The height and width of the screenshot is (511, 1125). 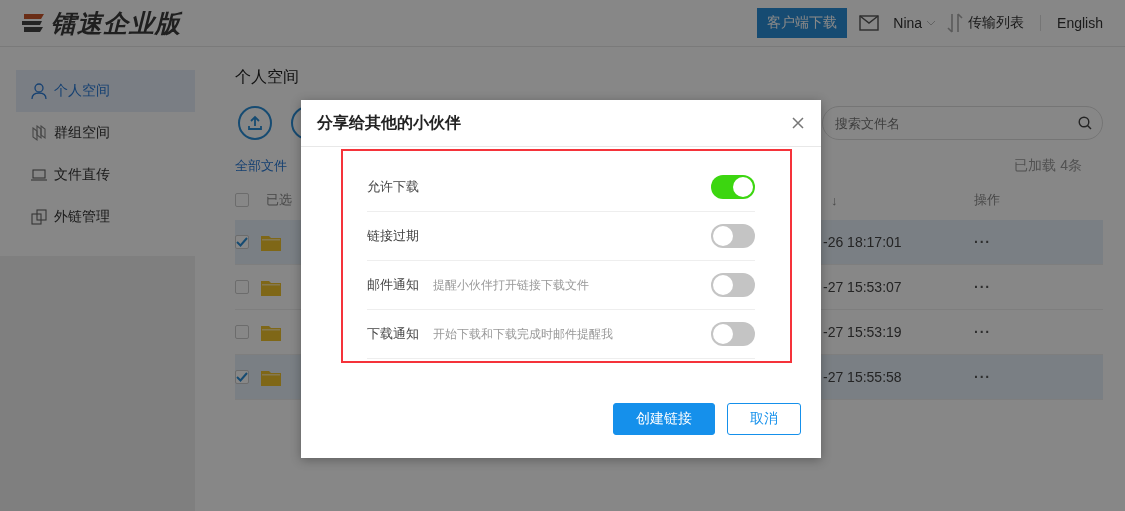 I want to click on date-cell-text: -27 15:53:19, so click(x=862, y=332).